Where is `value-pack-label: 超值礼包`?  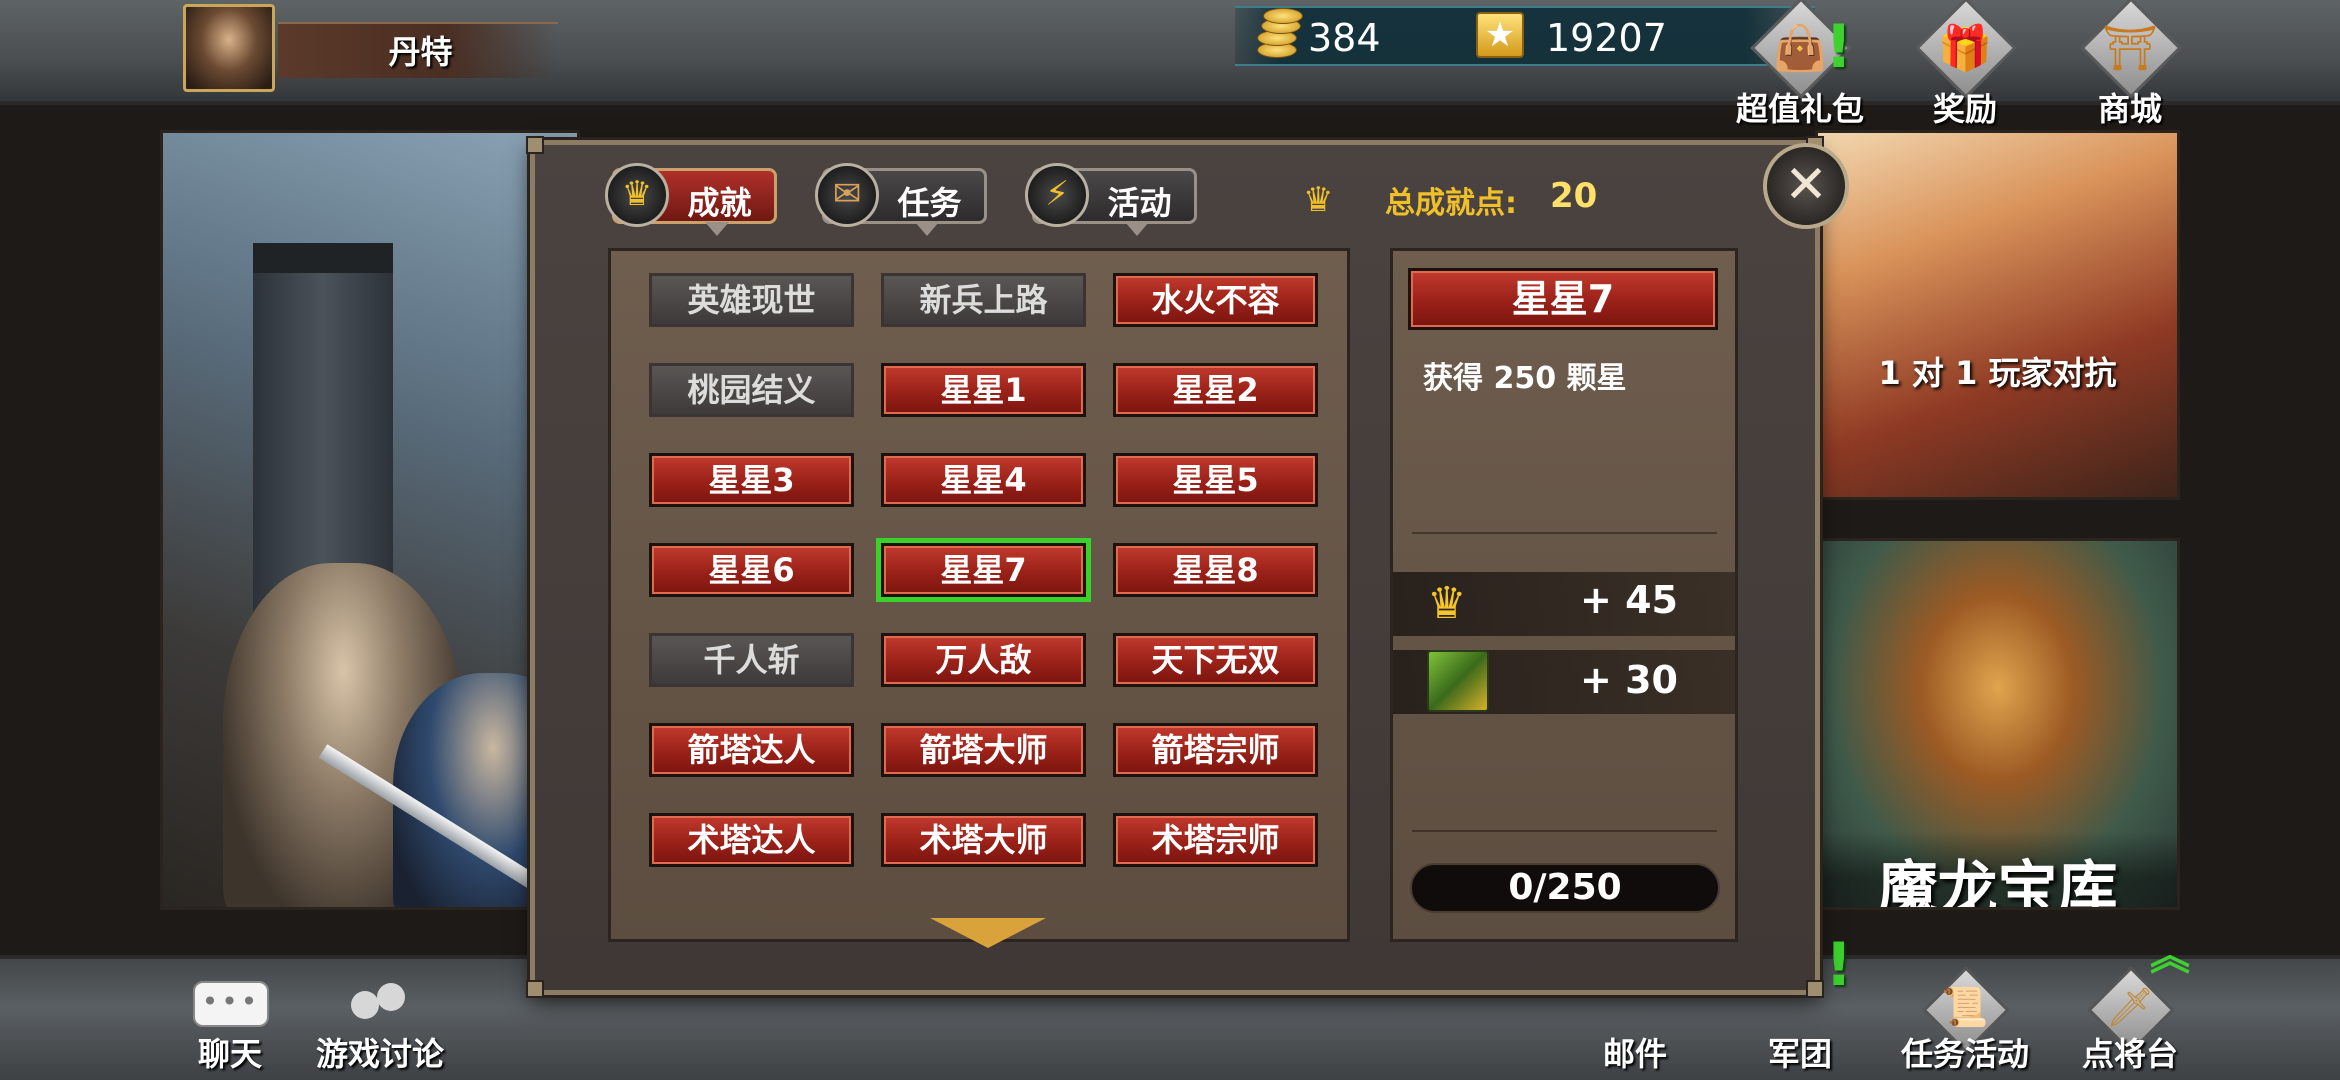 value-pack-label: 超值礼包 is located at coordinates (1799, 109).